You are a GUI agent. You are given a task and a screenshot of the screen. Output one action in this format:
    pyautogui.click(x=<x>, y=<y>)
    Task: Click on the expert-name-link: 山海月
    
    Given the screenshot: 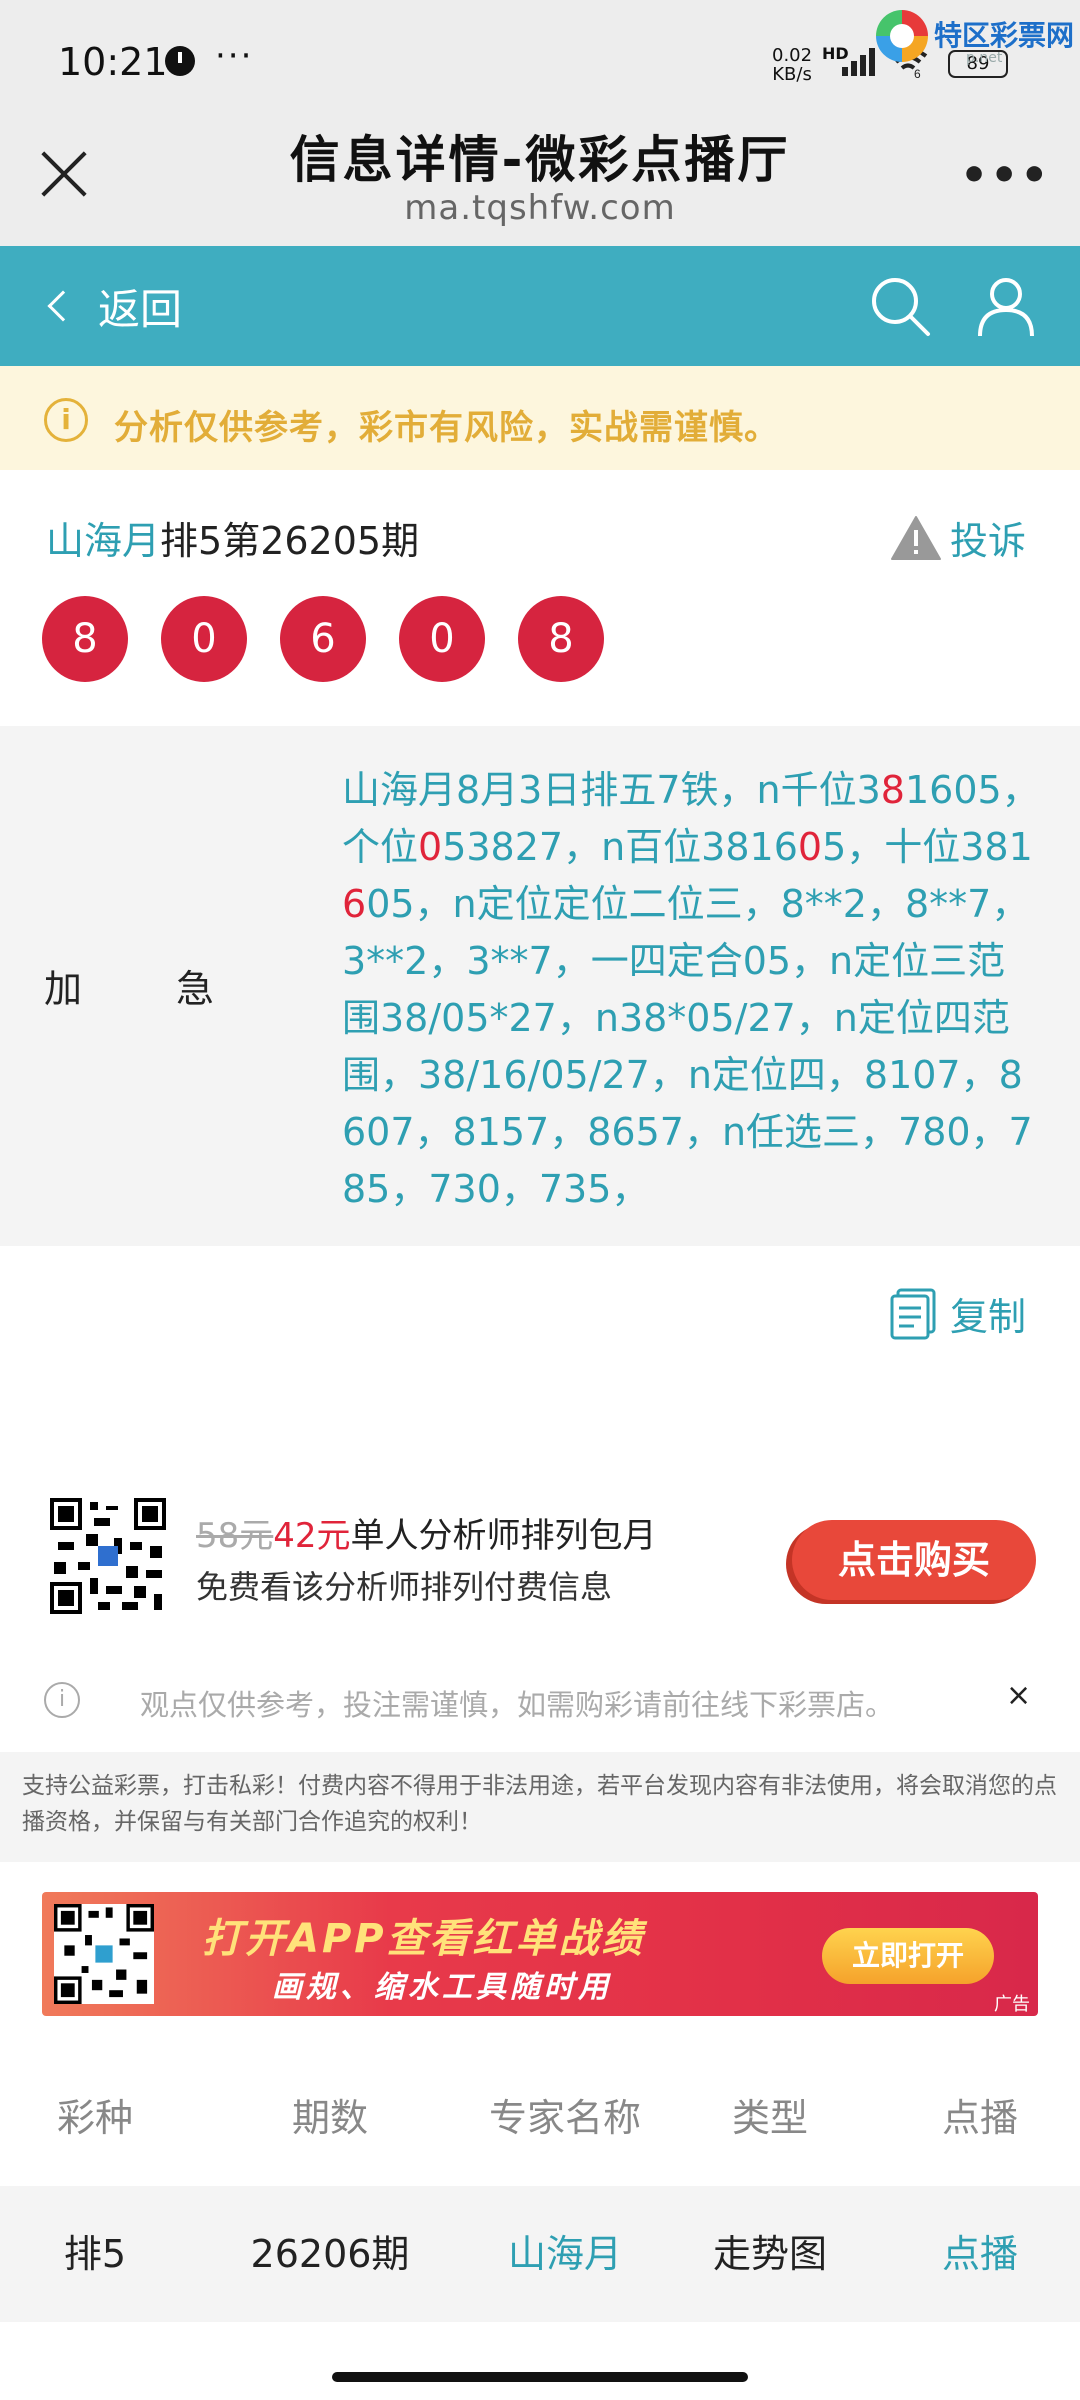 What is the action you would take?
    pyautogui.click(x=103, y=541)
    